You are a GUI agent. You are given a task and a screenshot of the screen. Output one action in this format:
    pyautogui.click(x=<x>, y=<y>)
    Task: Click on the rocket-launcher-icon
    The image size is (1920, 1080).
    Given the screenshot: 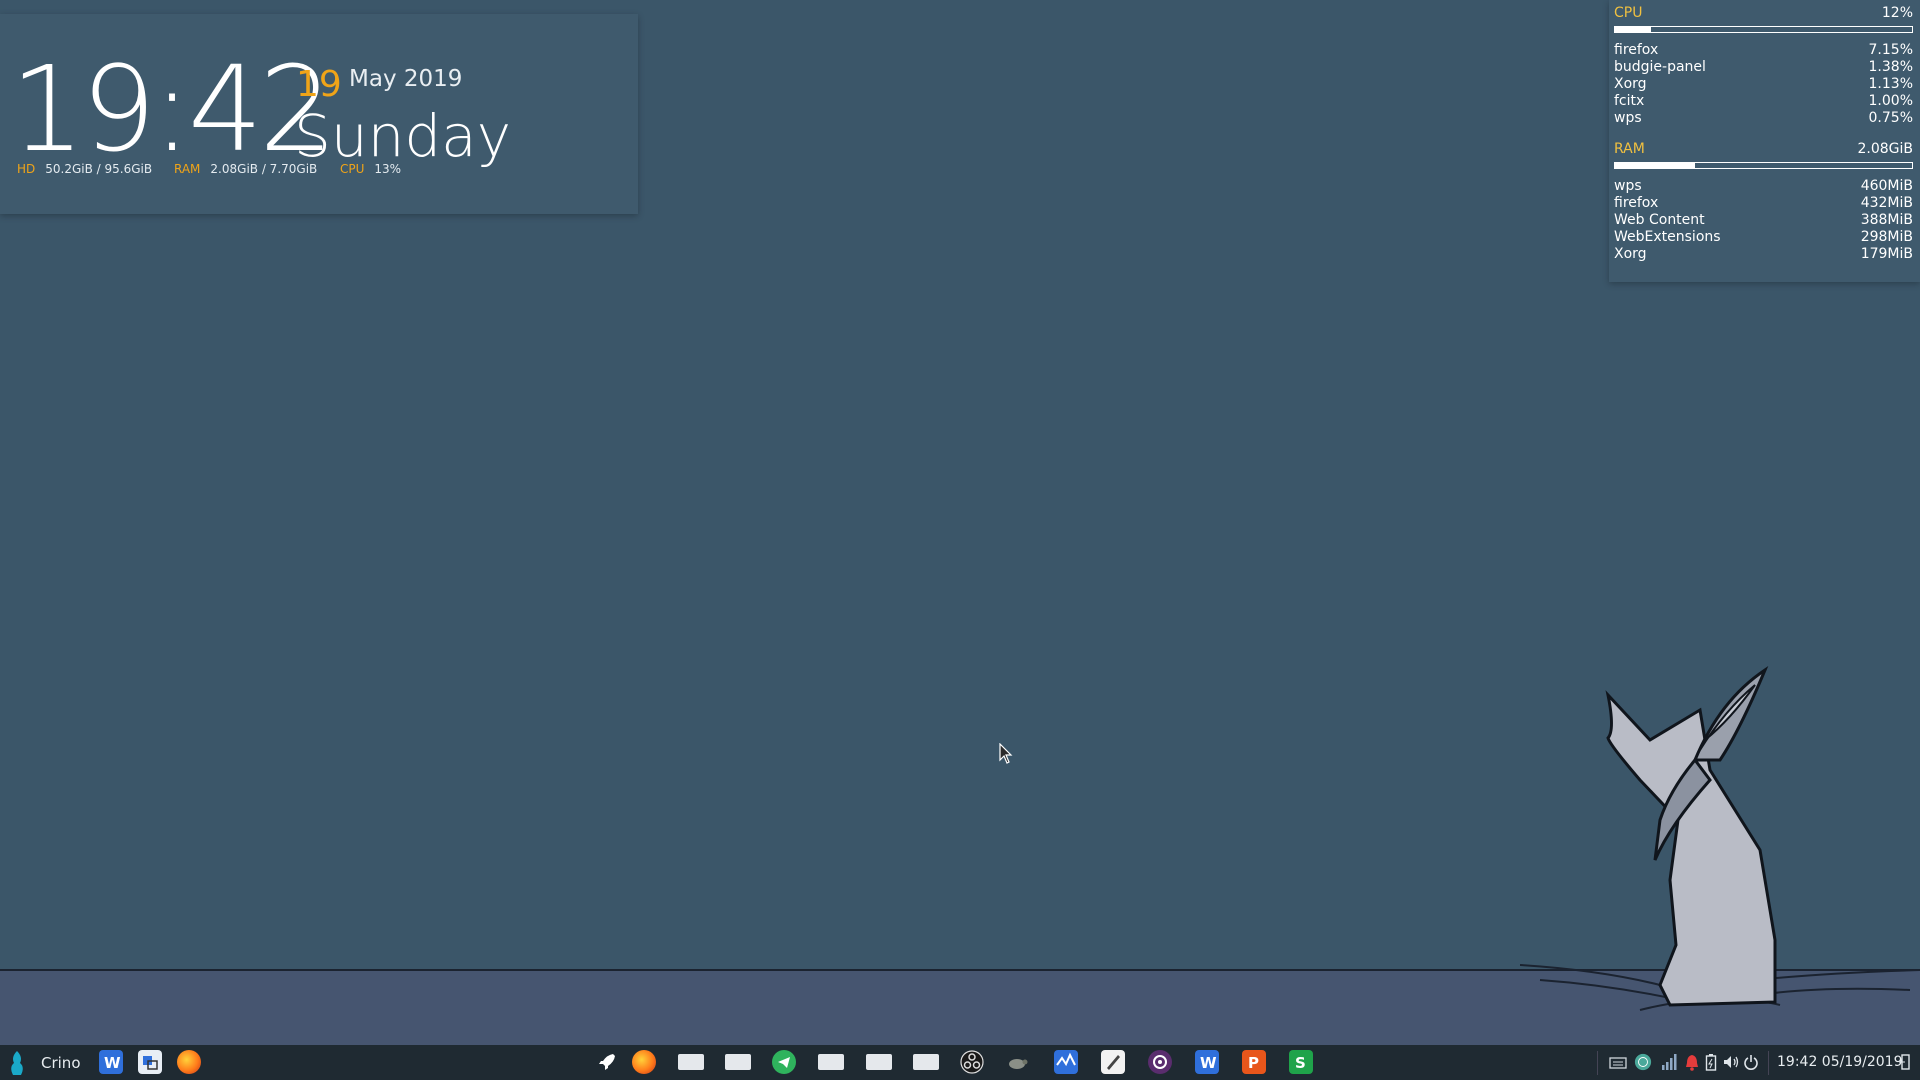 What is the action you would take?
    pyautogui.click(x=607, y=1062)
    